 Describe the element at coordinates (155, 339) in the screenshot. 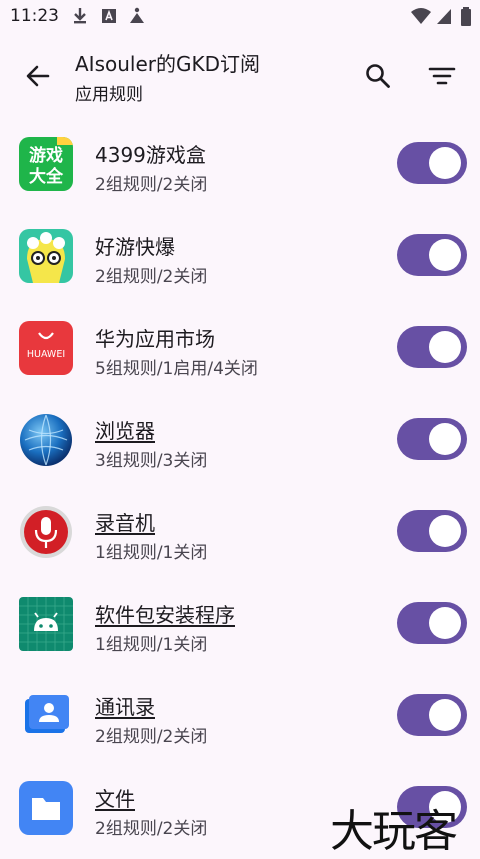

I see `app-name: 华为应用市场` at that location.